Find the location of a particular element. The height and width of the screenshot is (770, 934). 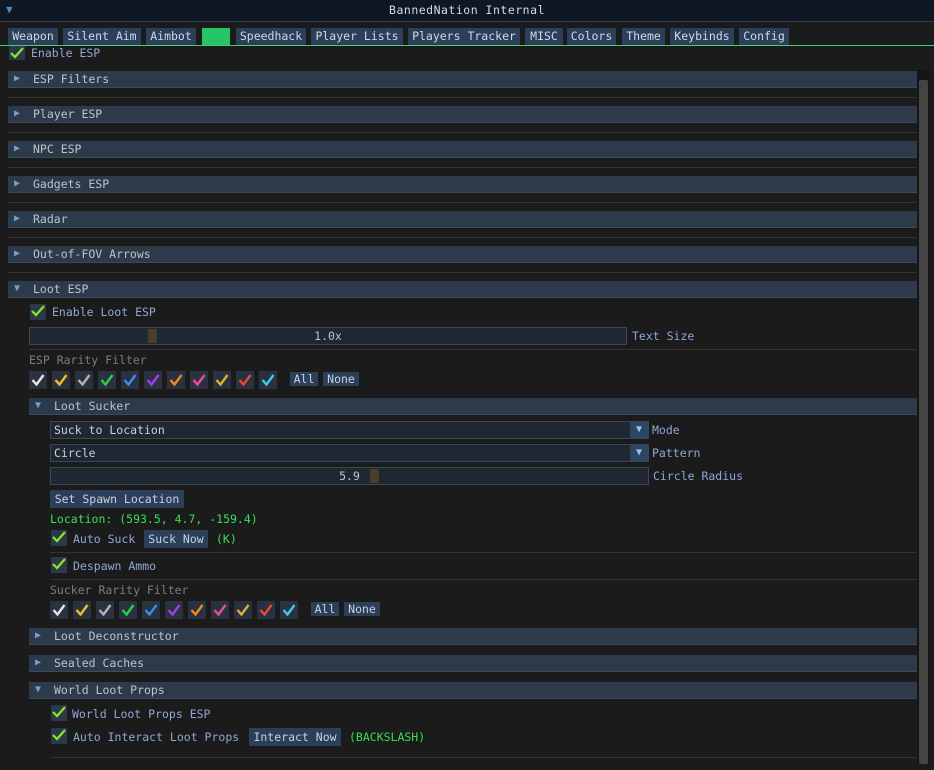

circle-radius-value: 5.9 is located at coordinates (349, 476).